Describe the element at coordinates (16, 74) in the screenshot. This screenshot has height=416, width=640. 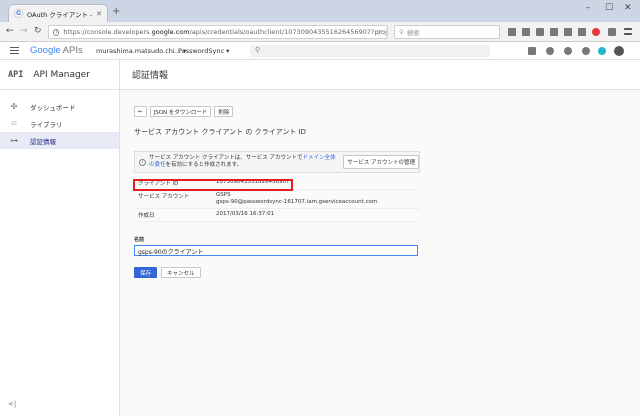
I see `api-badge: API` at that location.